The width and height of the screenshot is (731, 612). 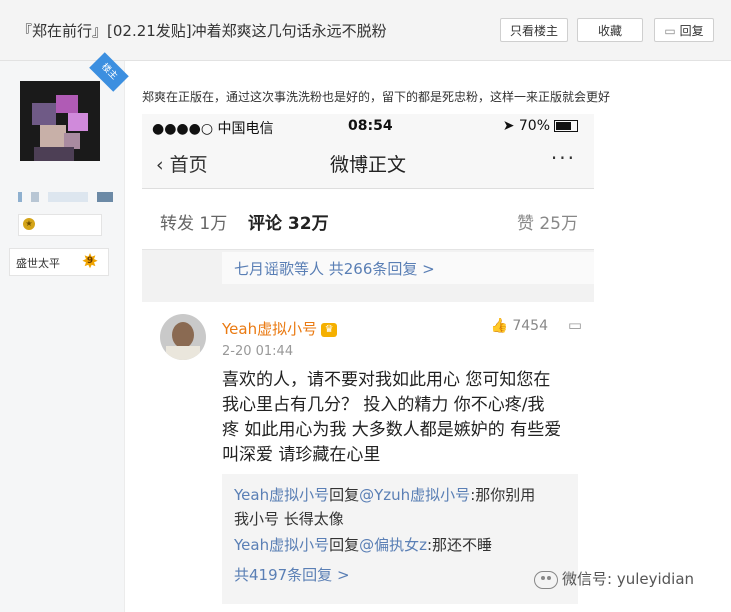 I want to click on weibo-nav: ‹ 首页 微博正文 ···, so click(x=368, y=163).